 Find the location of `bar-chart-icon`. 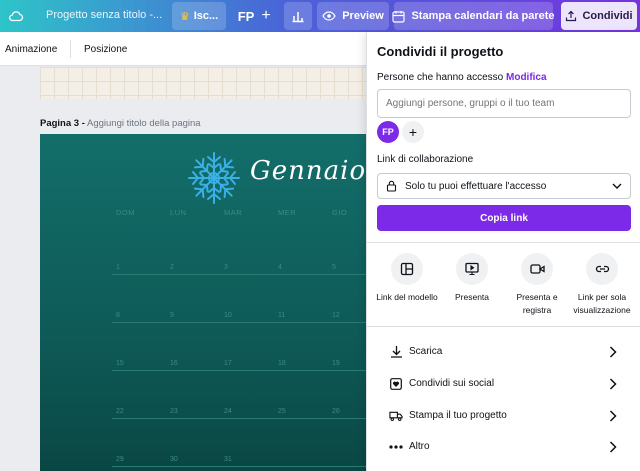

bar-chart-icon is located at coordinates (298, 16).